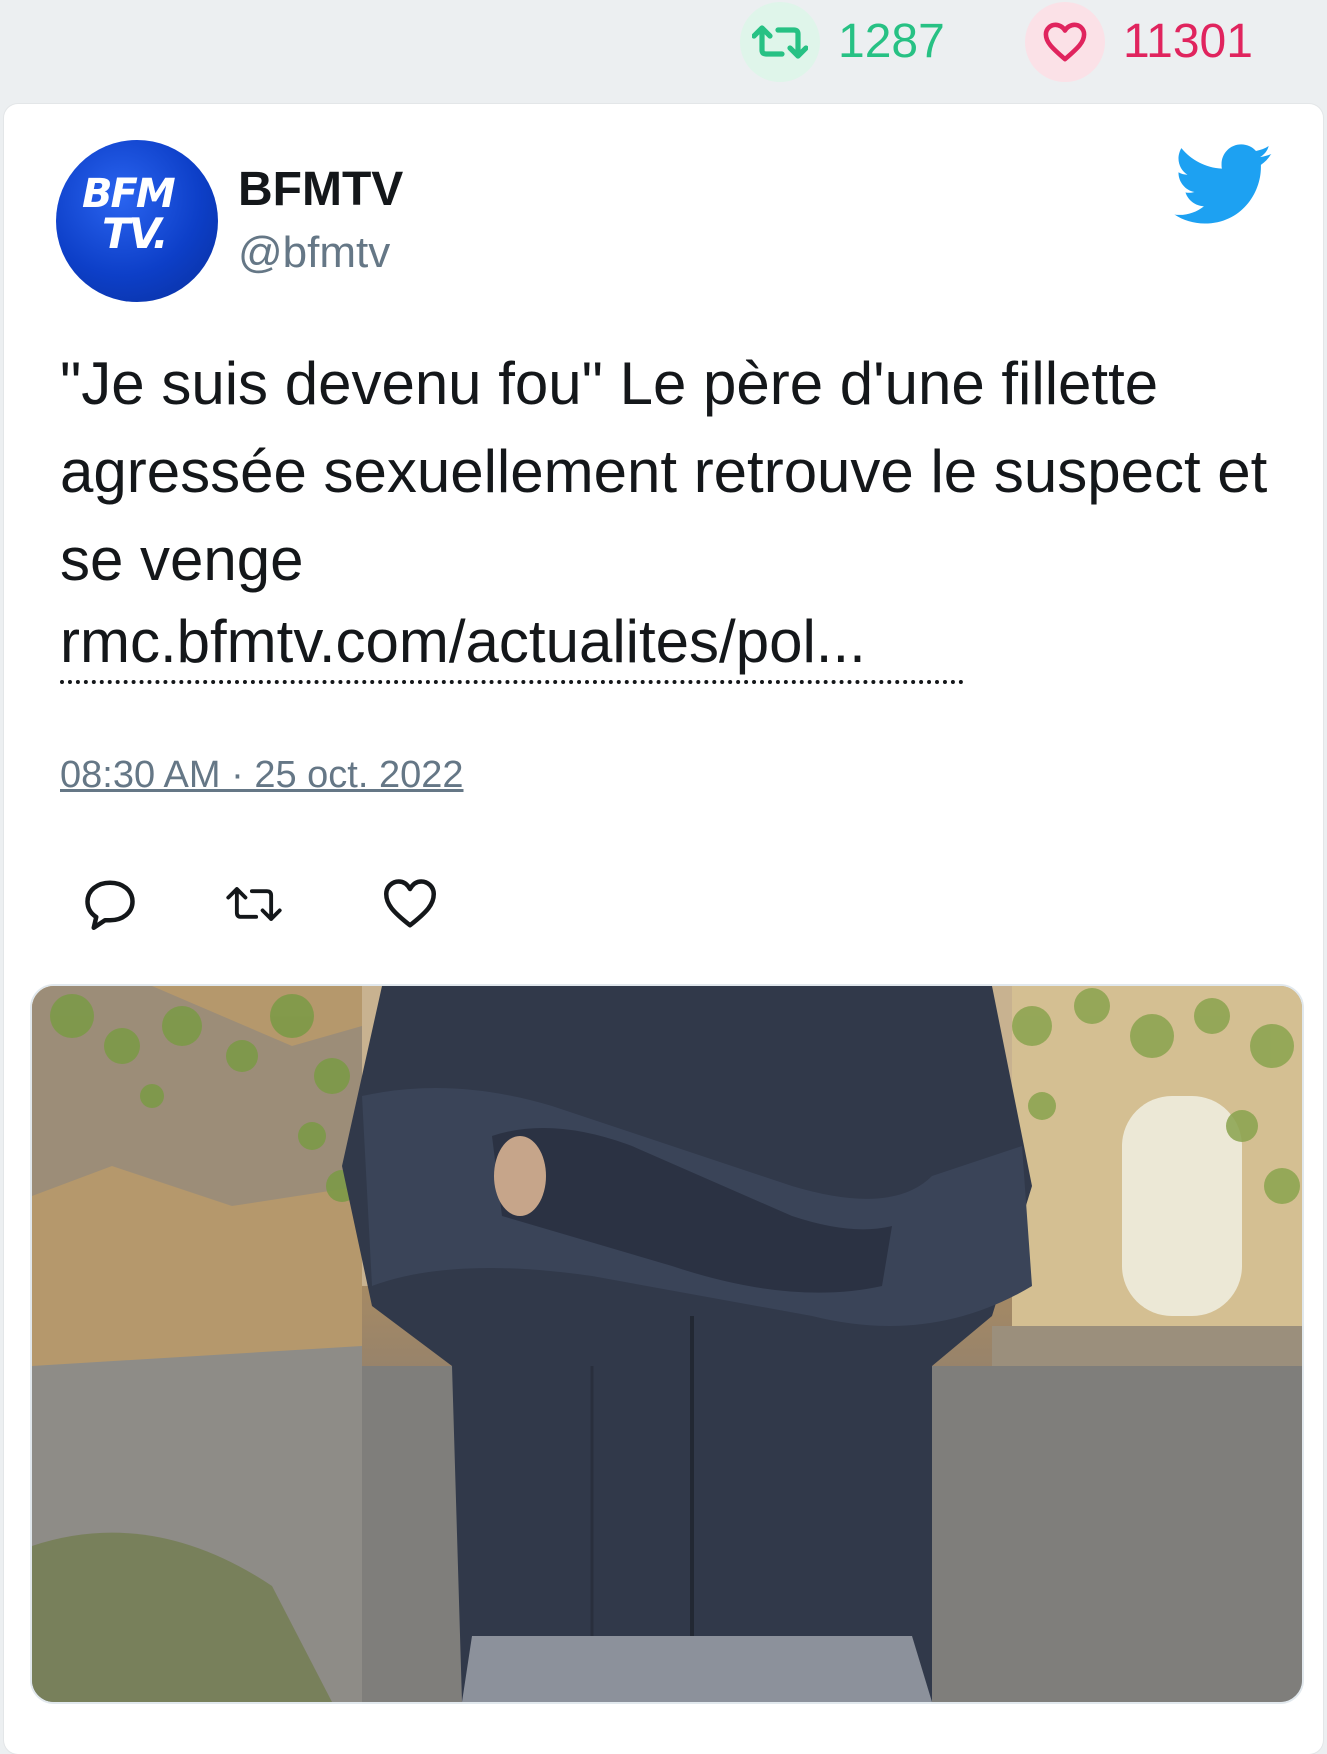 Image resolution: width=1327 pixels, height=1754 pixels. I want to click on tweet-timestamp: 08:30 AM · 25 oct. 2022, so click(262, 775).